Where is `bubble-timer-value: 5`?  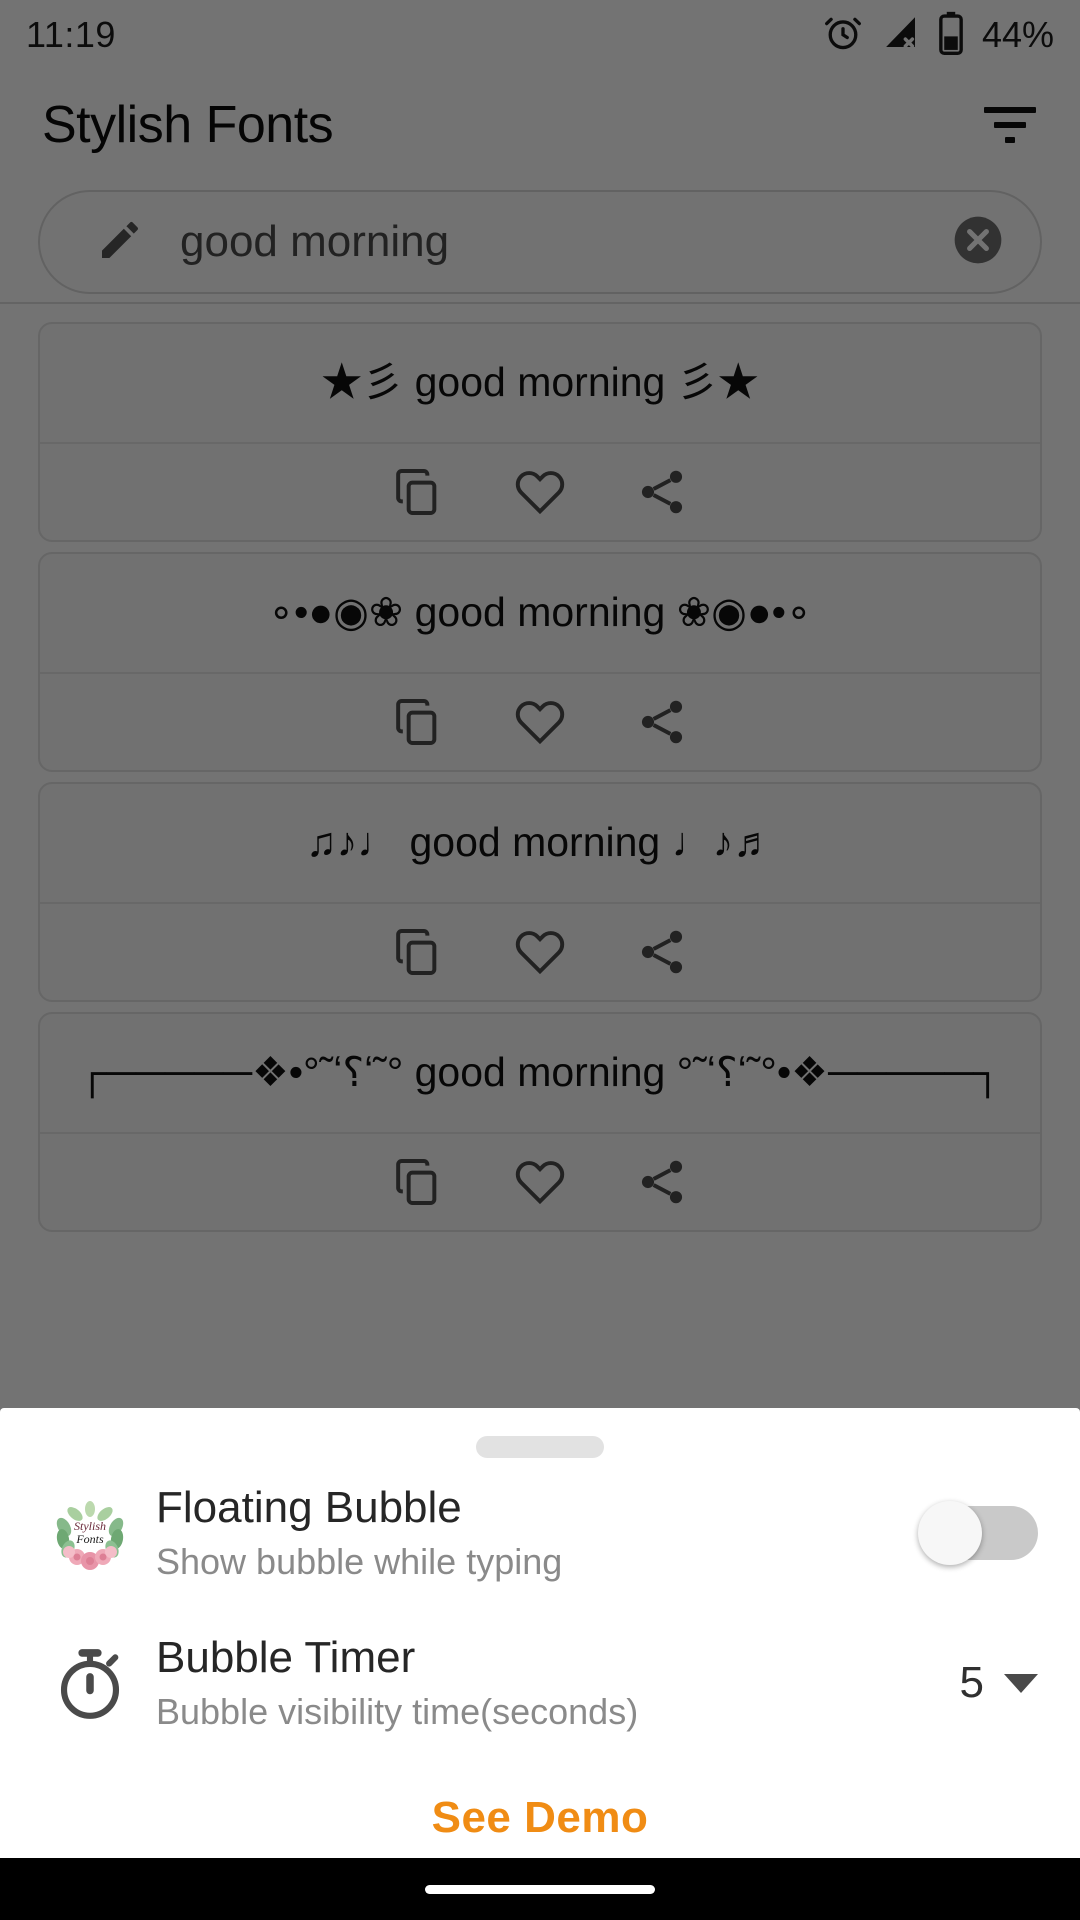
bubble-timer-value: 5 is located at coordinates (971, 1682).